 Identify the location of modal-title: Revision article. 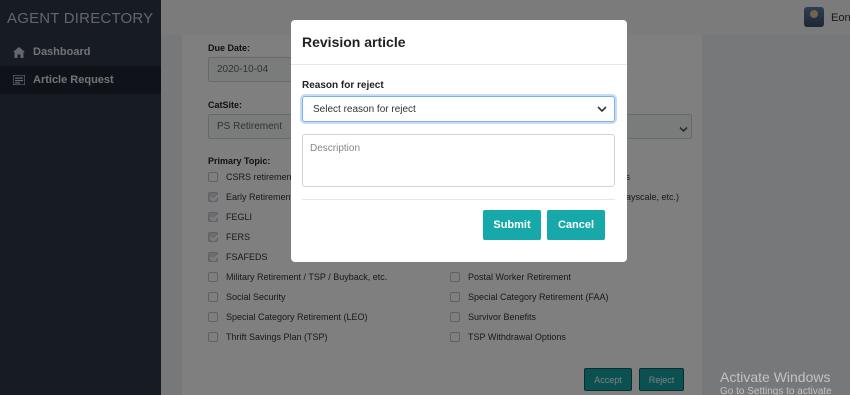
(354, 42).